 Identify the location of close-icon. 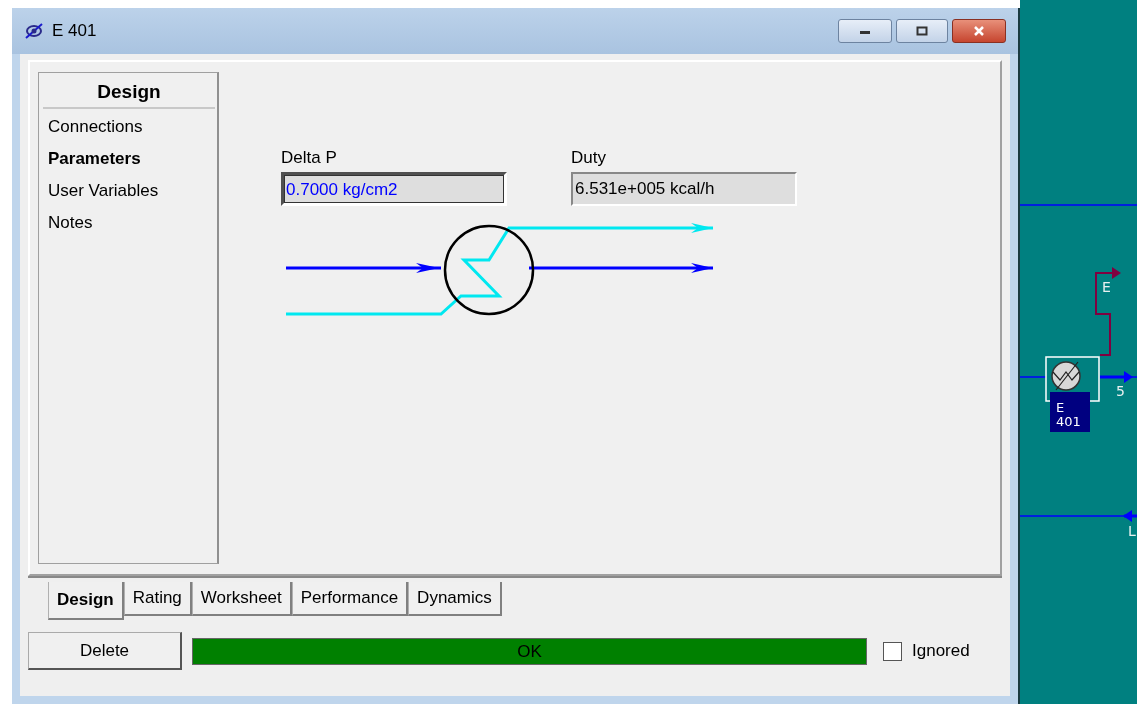
(979, 31).